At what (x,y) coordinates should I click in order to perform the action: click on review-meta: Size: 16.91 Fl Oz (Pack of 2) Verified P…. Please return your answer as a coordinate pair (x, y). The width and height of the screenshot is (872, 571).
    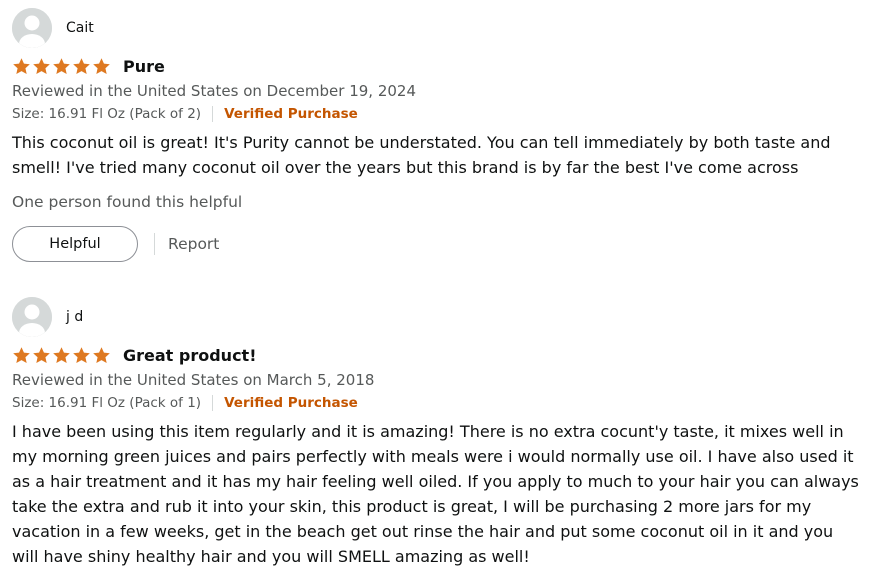
    Looking at the image, I should click on (437, 114).